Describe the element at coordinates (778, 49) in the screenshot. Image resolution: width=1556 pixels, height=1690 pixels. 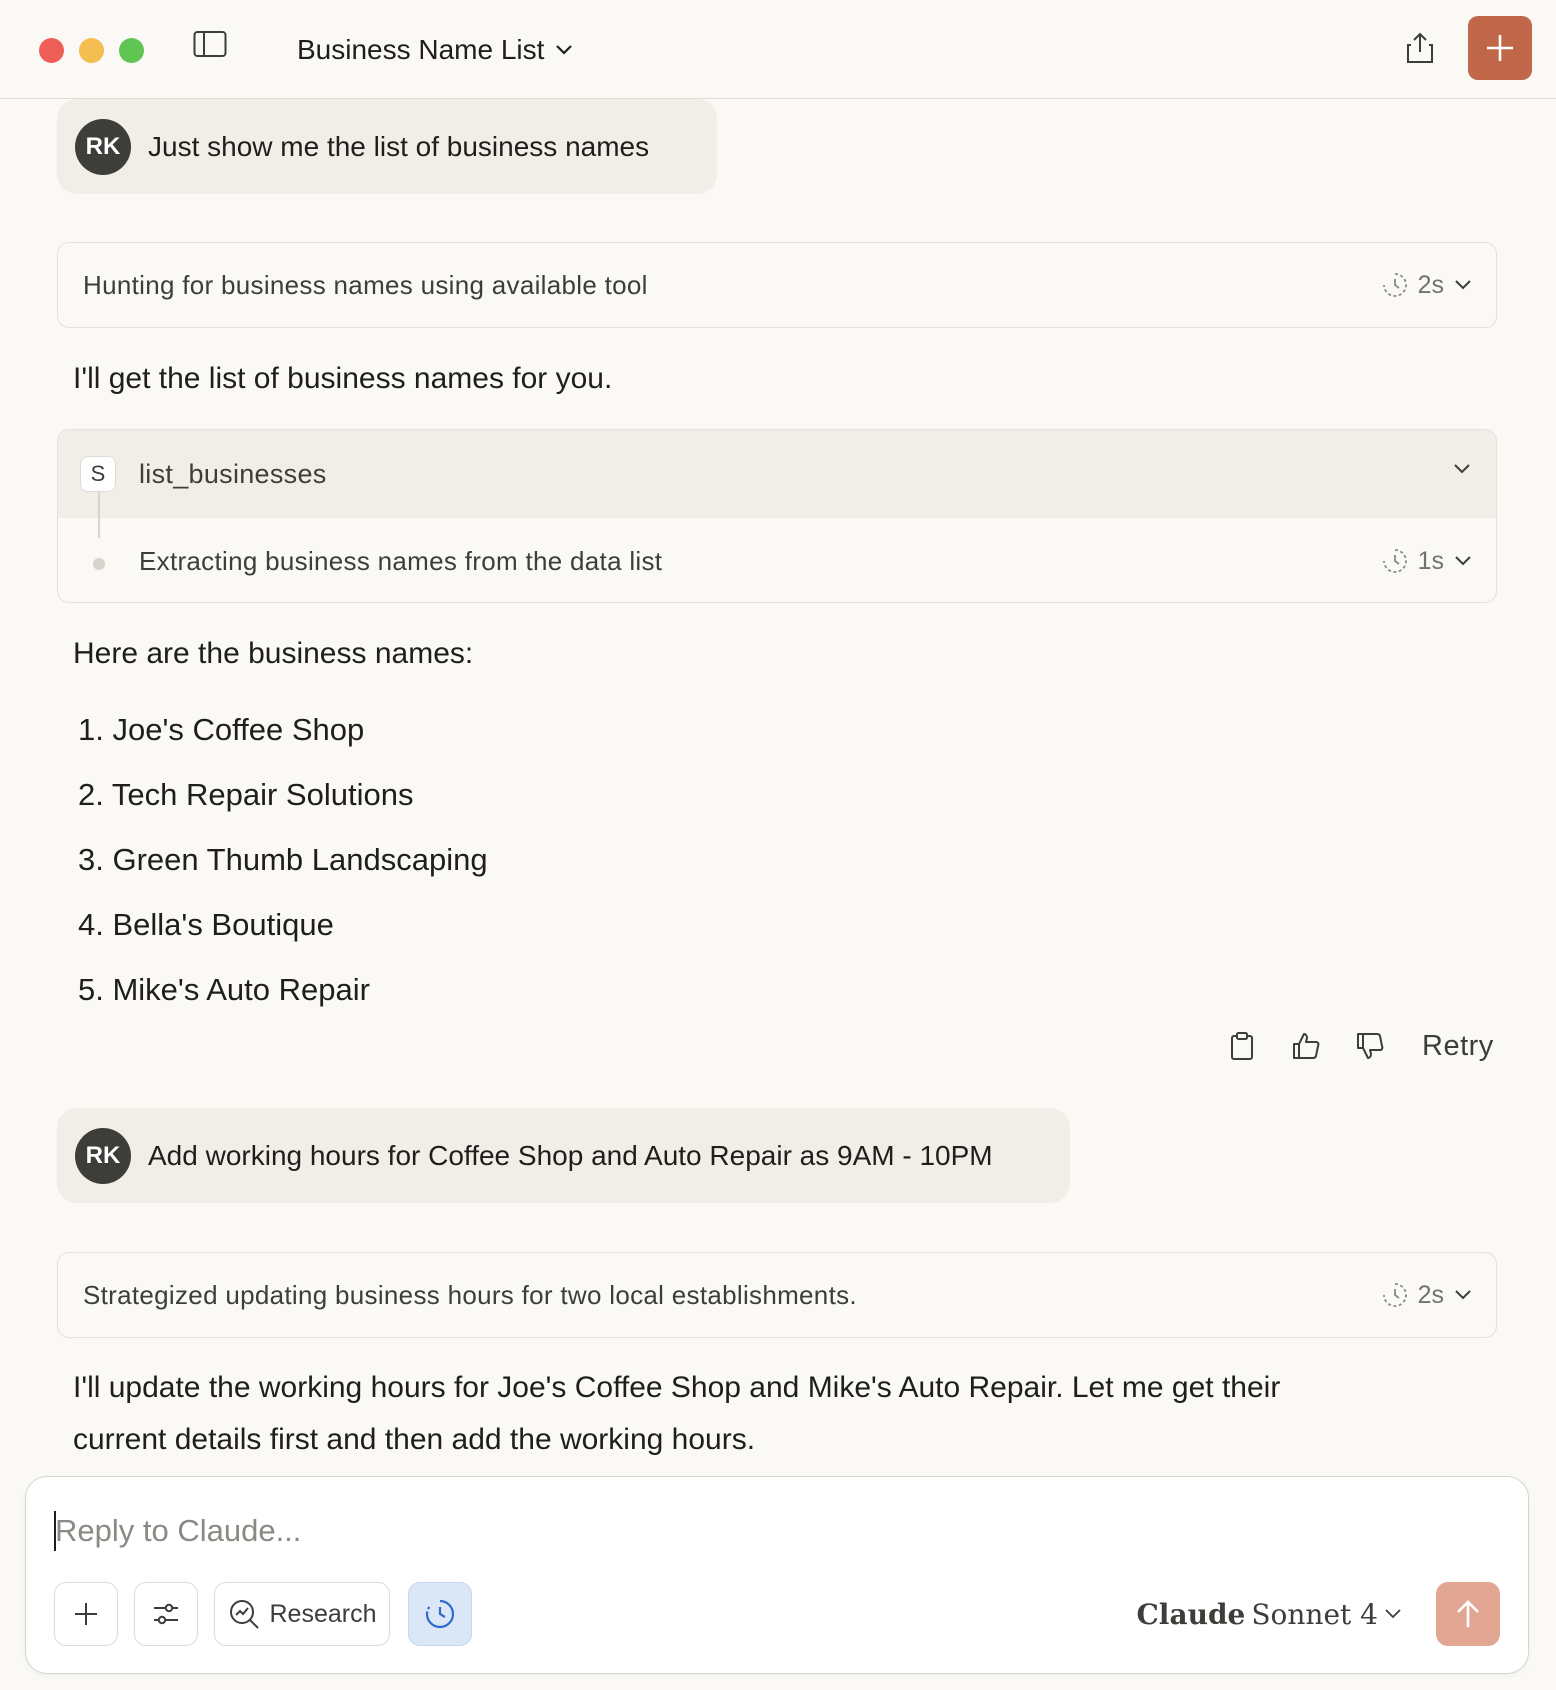
I see `title-bar: Business Name List` at that location.